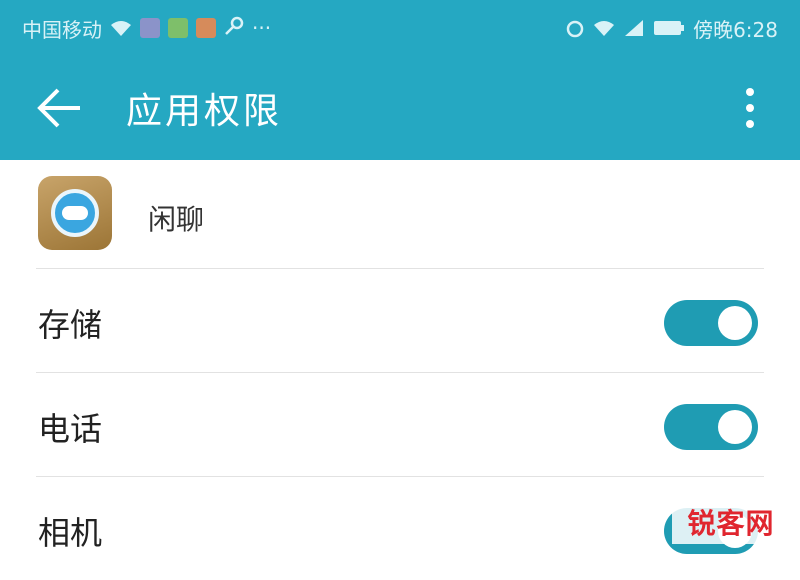 Image resolution: width=800 pixels, height=580 pixels. What do you see at coordinates (604, 28) in the screenshot?
I see `wifi-signal-icon` at bounding box center [604, 28].